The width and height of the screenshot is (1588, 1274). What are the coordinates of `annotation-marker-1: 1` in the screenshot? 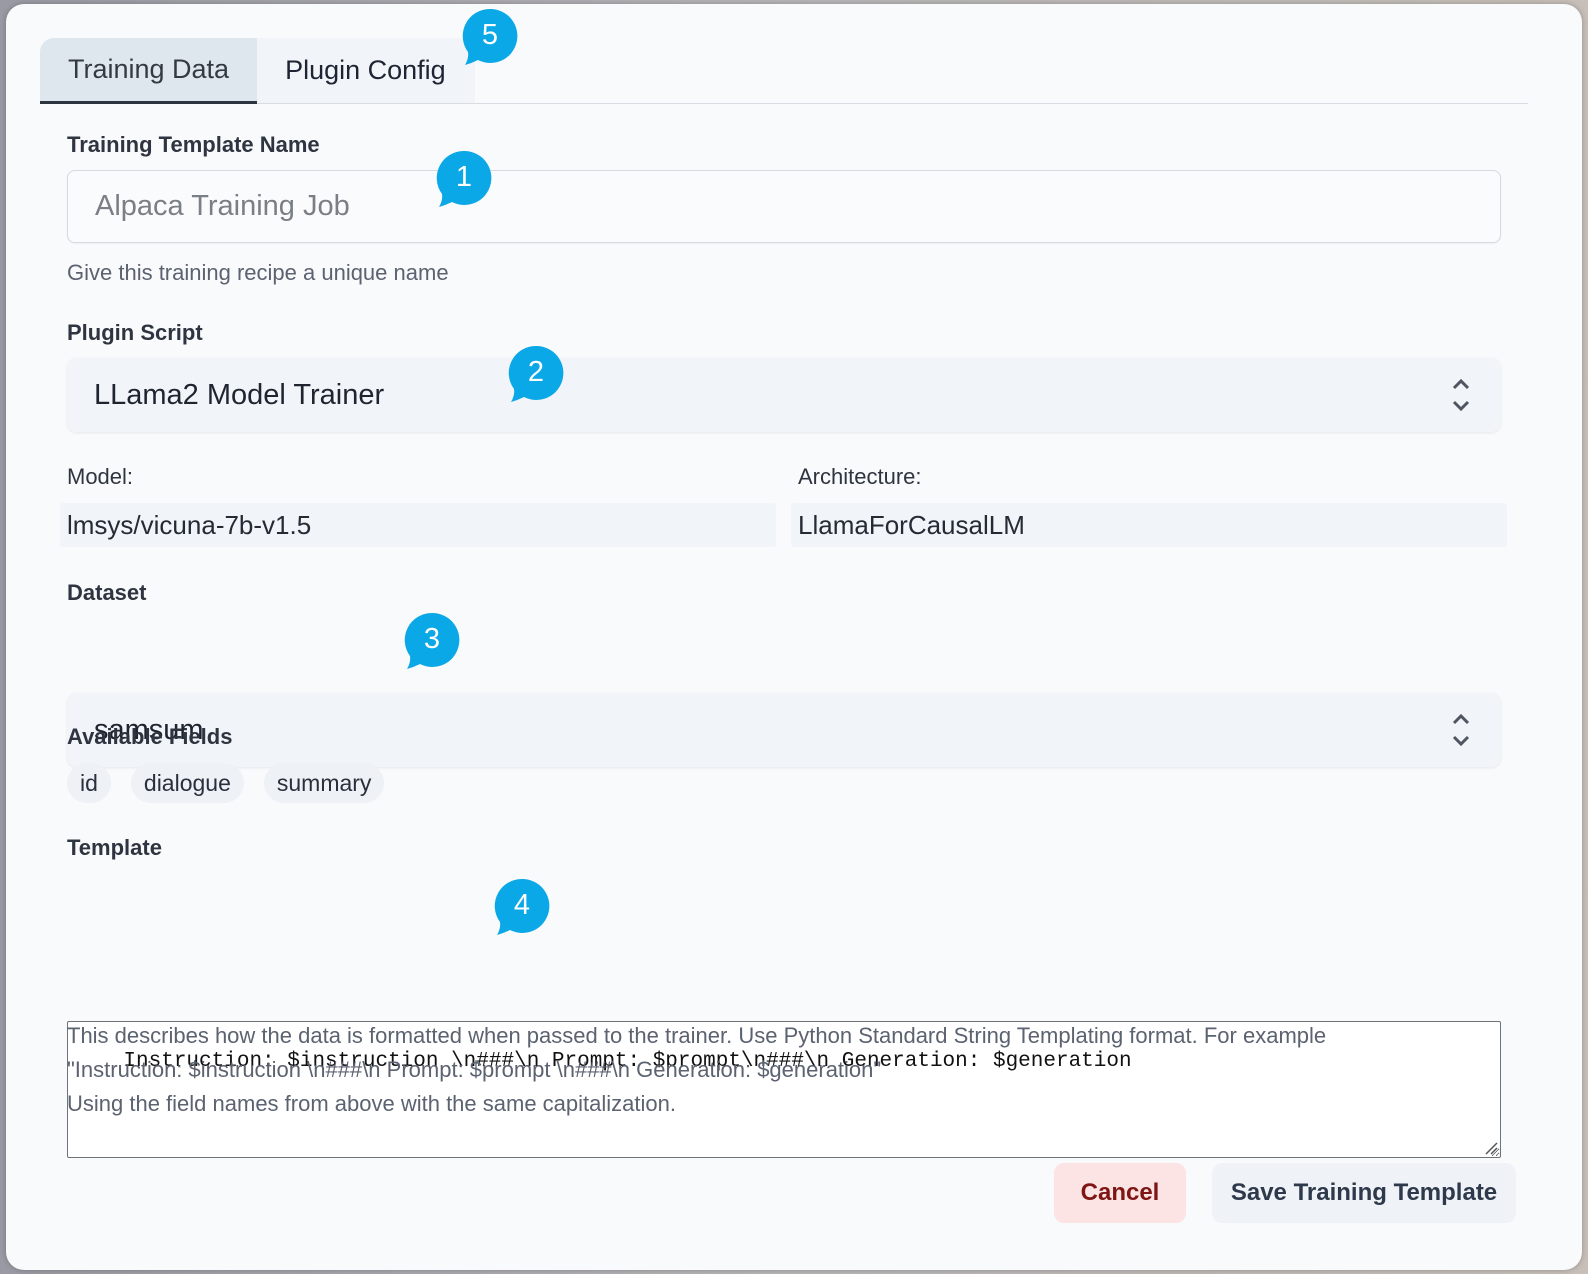 It's located at (464, 178).